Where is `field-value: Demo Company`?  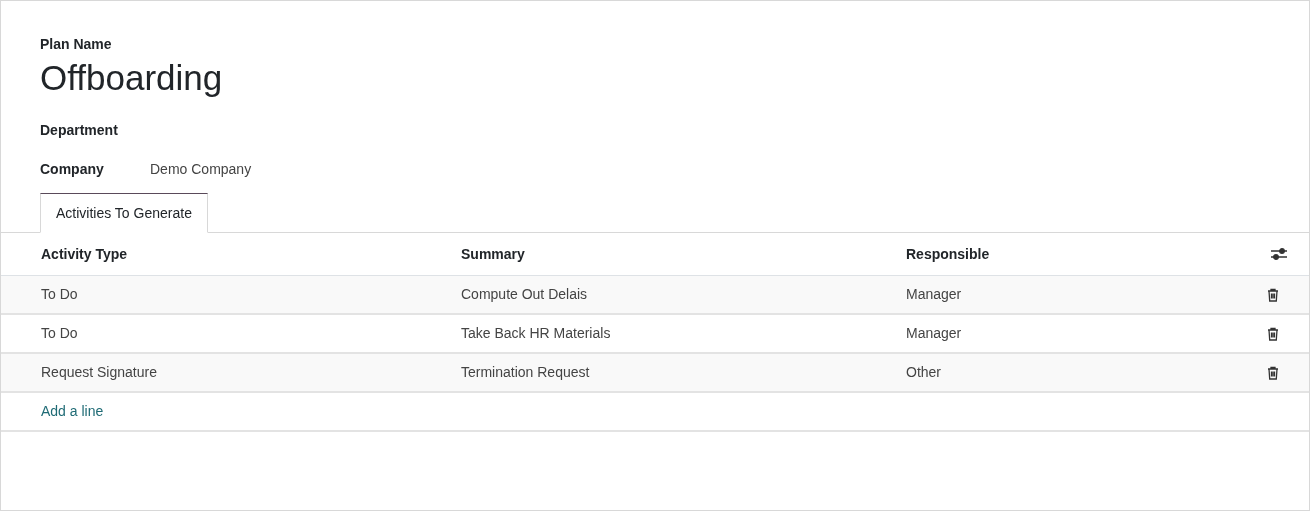 field-value: Demo Company is located at coordinates (201, 169).